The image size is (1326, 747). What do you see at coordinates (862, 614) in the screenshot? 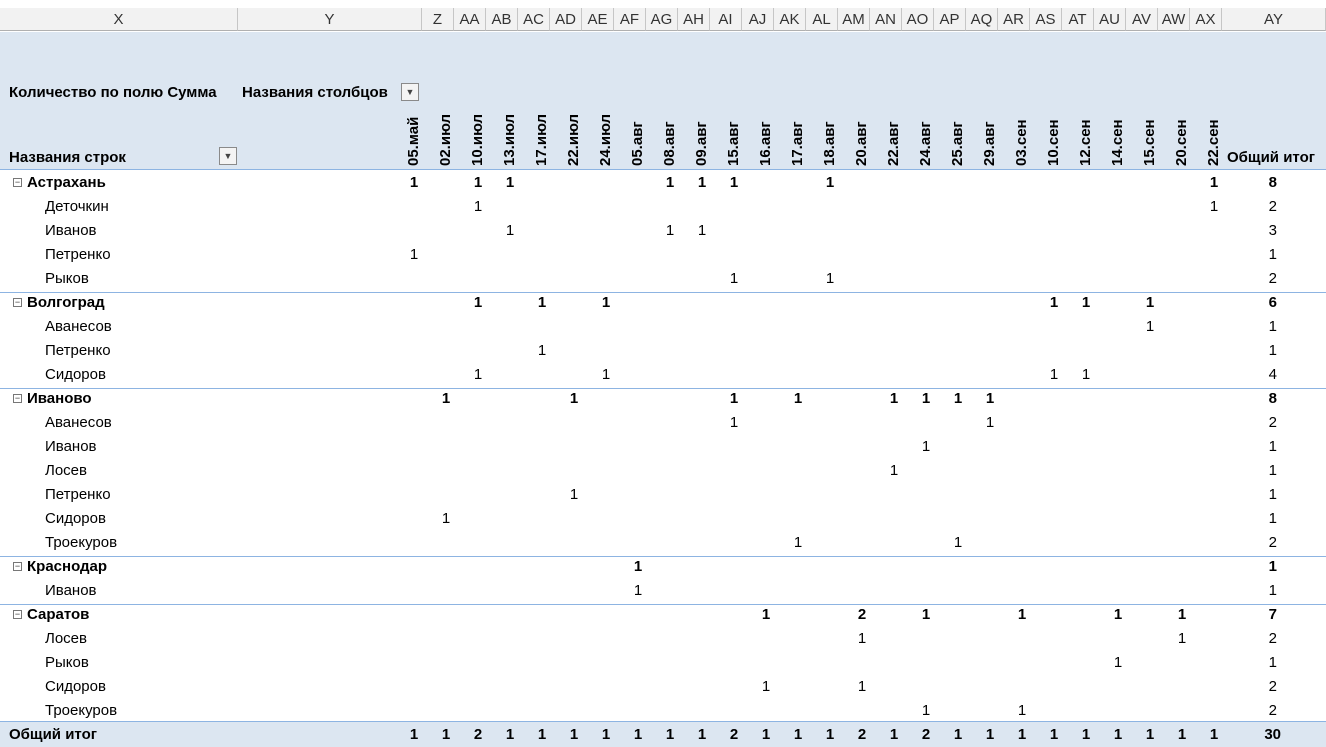
I see `value-cell: 2` at bounding box center [862, 614].